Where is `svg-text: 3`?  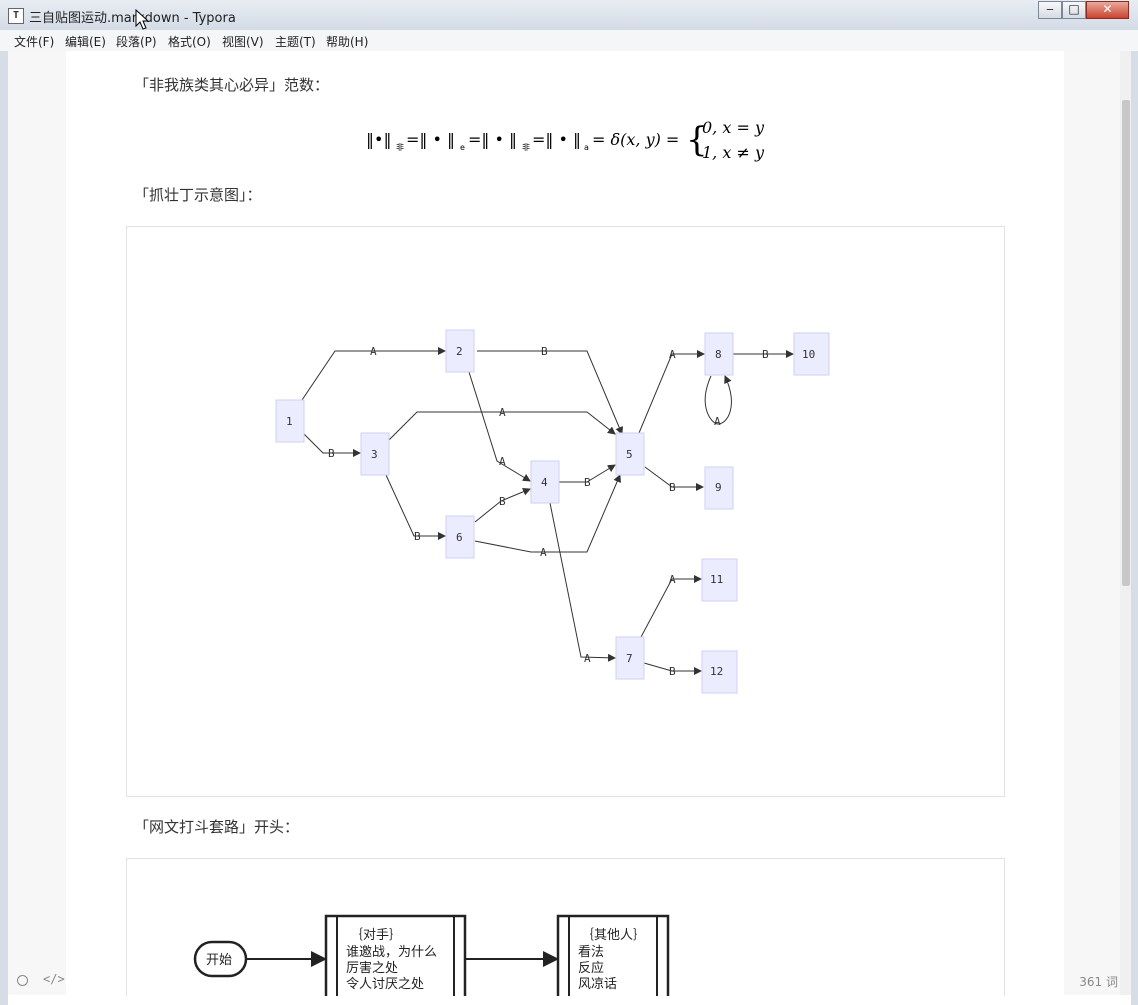
svg-text: 3 is located at coordinates (374, 454).